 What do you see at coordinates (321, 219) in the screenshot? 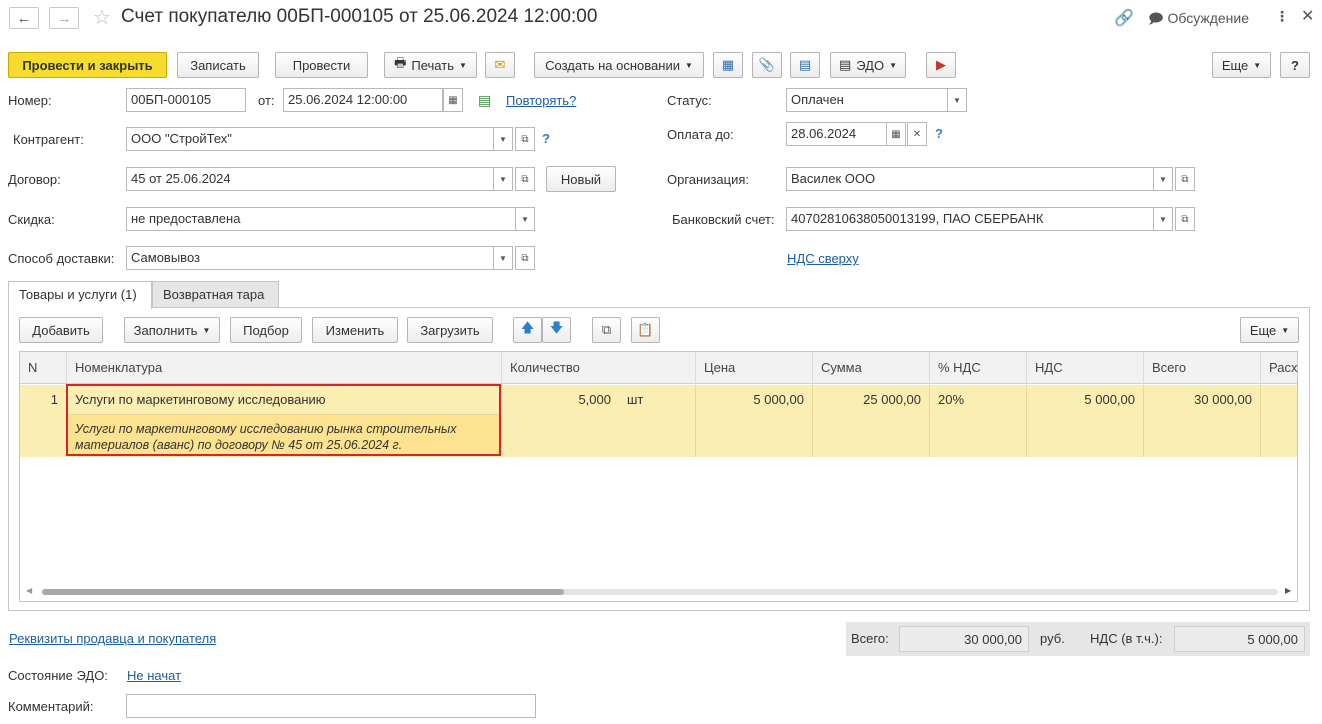
I see `discount-select: не предоставлена` at bounding box center [321, 219].